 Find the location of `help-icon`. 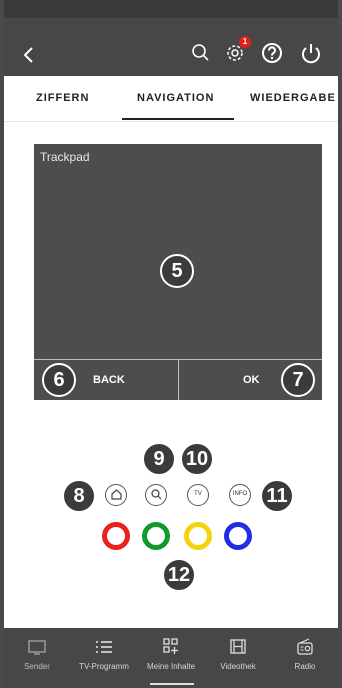

help-icon is located at coordinates (272, 53).